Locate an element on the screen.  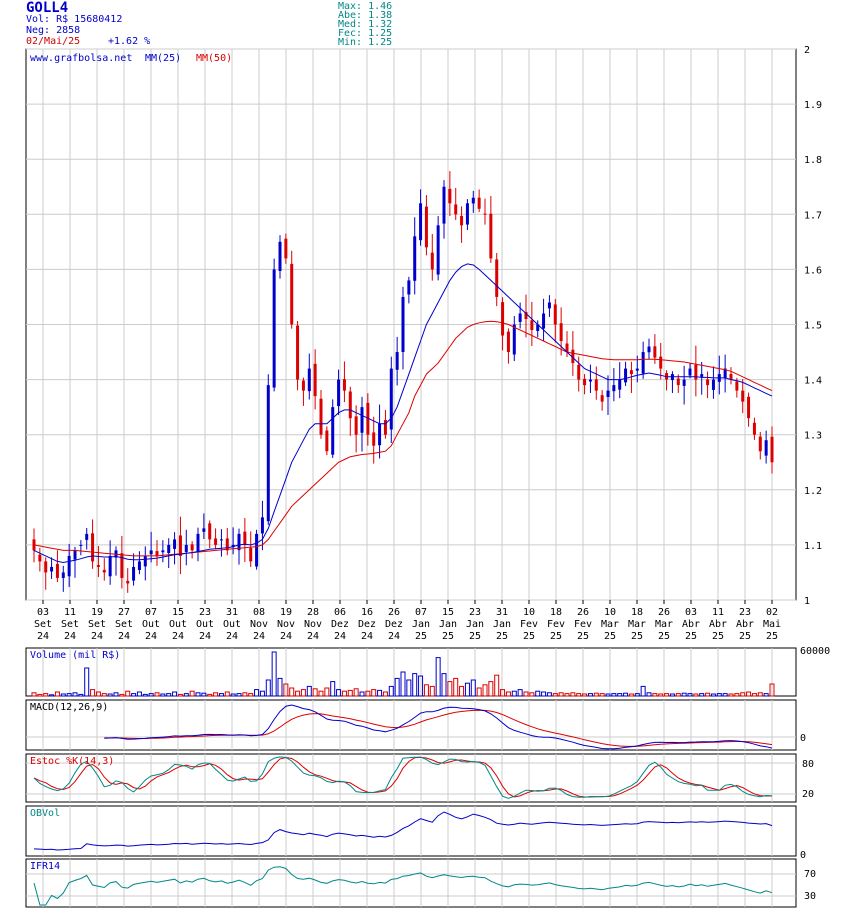
x-tick-label-27-1: Mai is located at coordinates (772, 624).